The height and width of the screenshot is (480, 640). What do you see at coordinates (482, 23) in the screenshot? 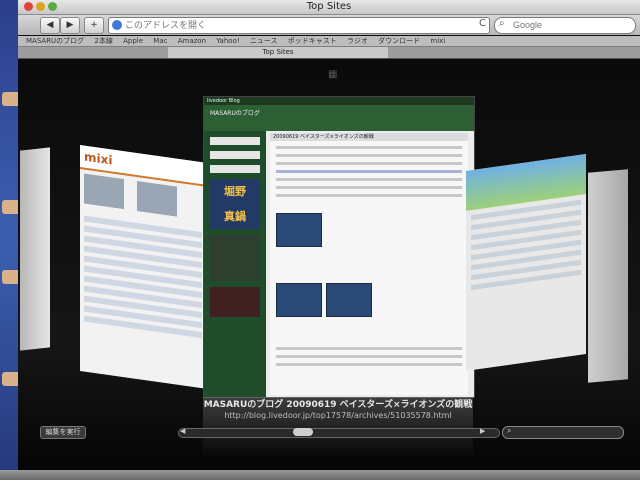
I see `reload-icon: C` at bounding box center [482, 23].